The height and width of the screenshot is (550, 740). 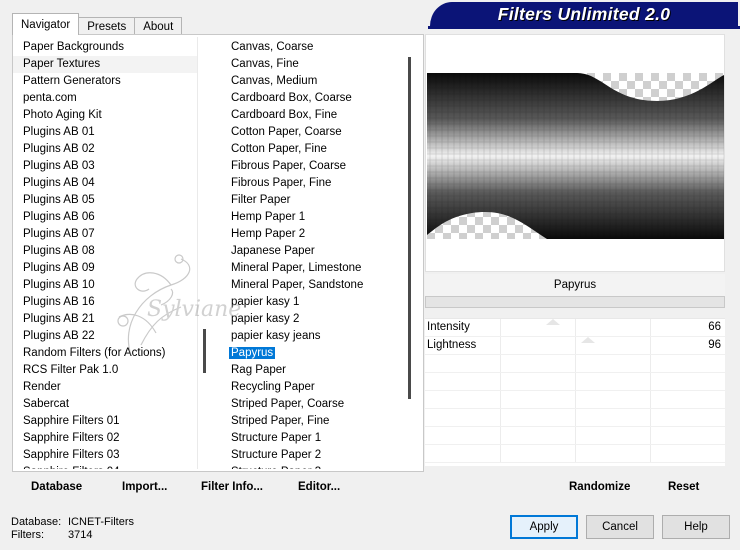 I want to click on category-item: Plugins AB 16, so click(x=111, y=302).